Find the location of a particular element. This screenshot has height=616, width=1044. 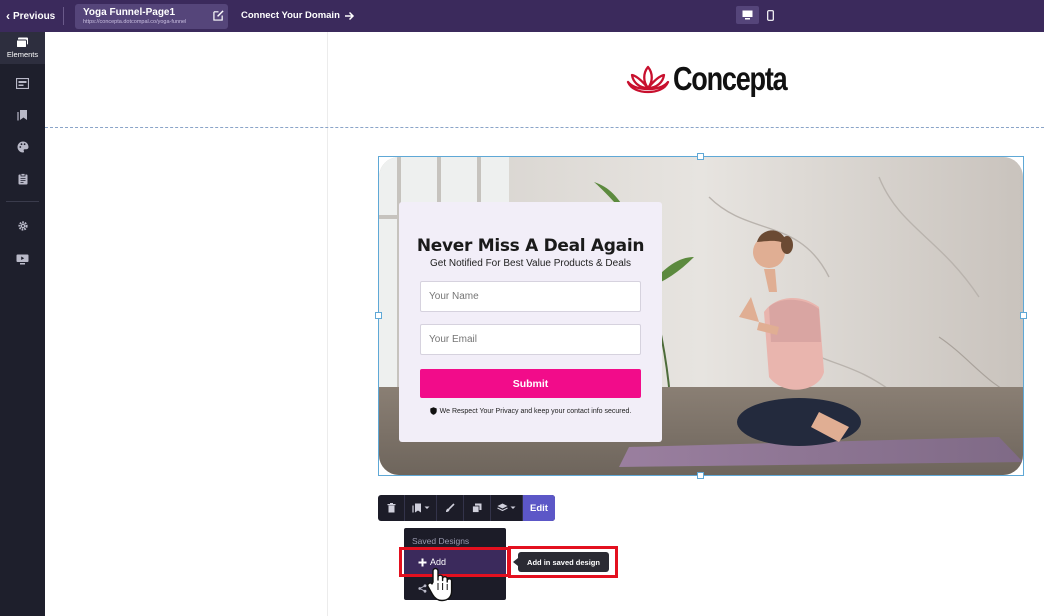

brush-icon is located at coordinates (450, 507).